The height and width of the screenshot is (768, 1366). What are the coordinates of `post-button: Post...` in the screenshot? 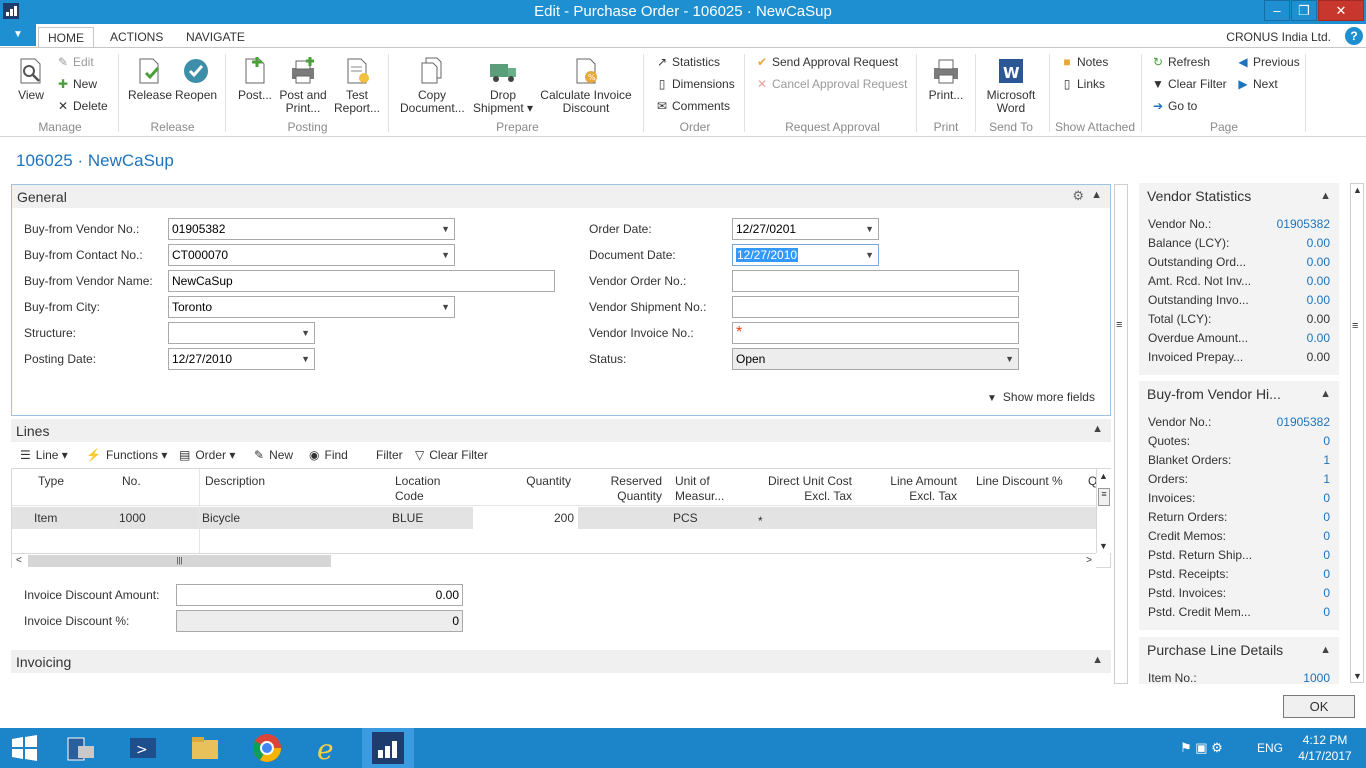 It's located at (255, 79).